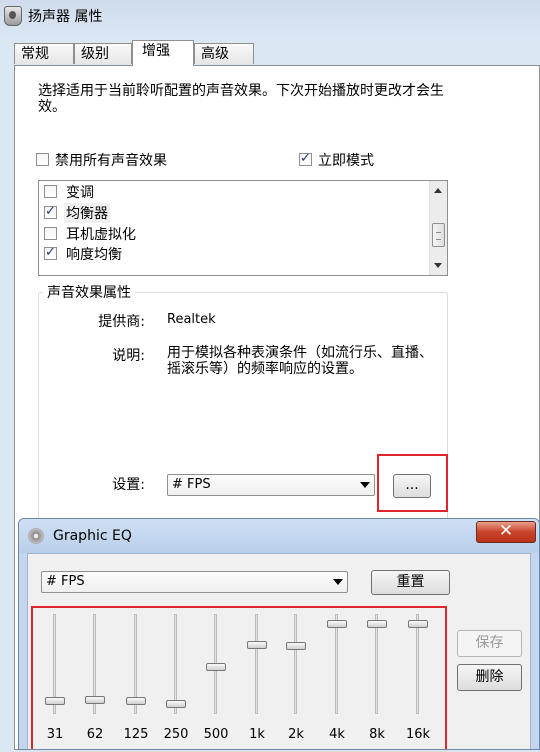 The width and height of the screenshot is (540, 752). What do you see at coordinates (377, 734) in the screenshot?
I see `eq-freq-label: 8k` at bounding box center [377, 734].